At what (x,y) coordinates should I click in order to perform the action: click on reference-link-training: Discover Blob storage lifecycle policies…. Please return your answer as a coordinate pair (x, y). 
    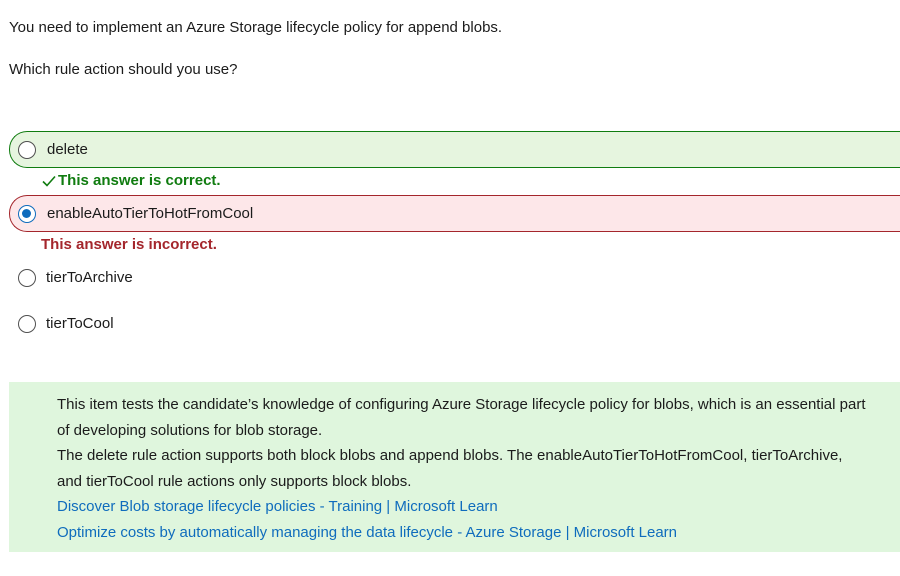
    Looking at the image, I should click on (463, 507).